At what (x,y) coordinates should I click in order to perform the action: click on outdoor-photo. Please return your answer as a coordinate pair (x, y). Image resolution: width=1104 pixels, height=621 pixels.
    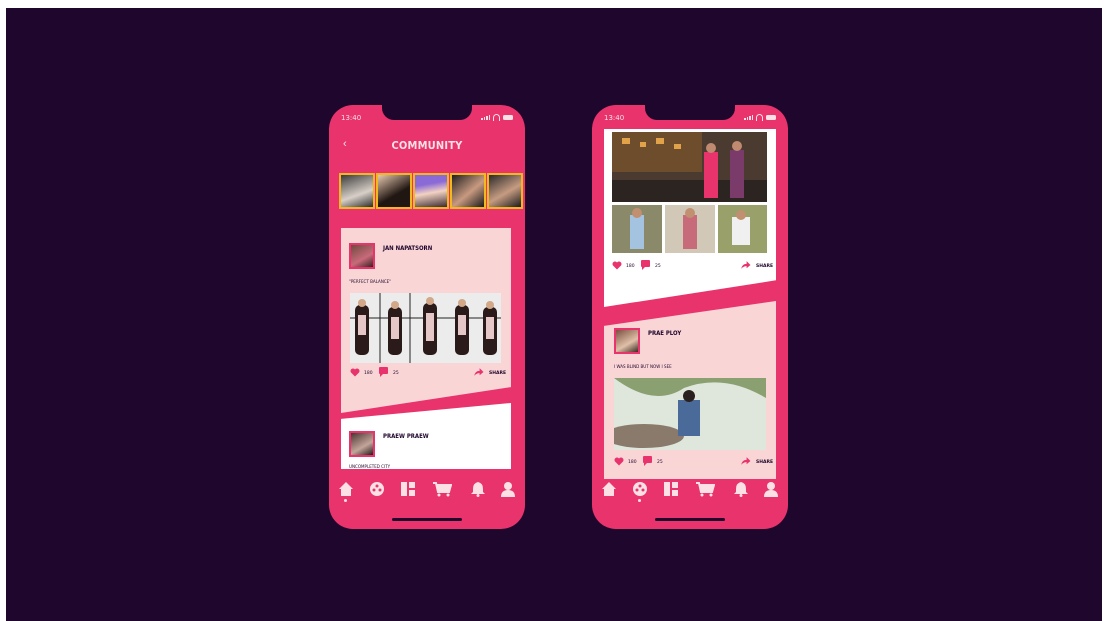
    Looking at the image, I should click on (690, 414).